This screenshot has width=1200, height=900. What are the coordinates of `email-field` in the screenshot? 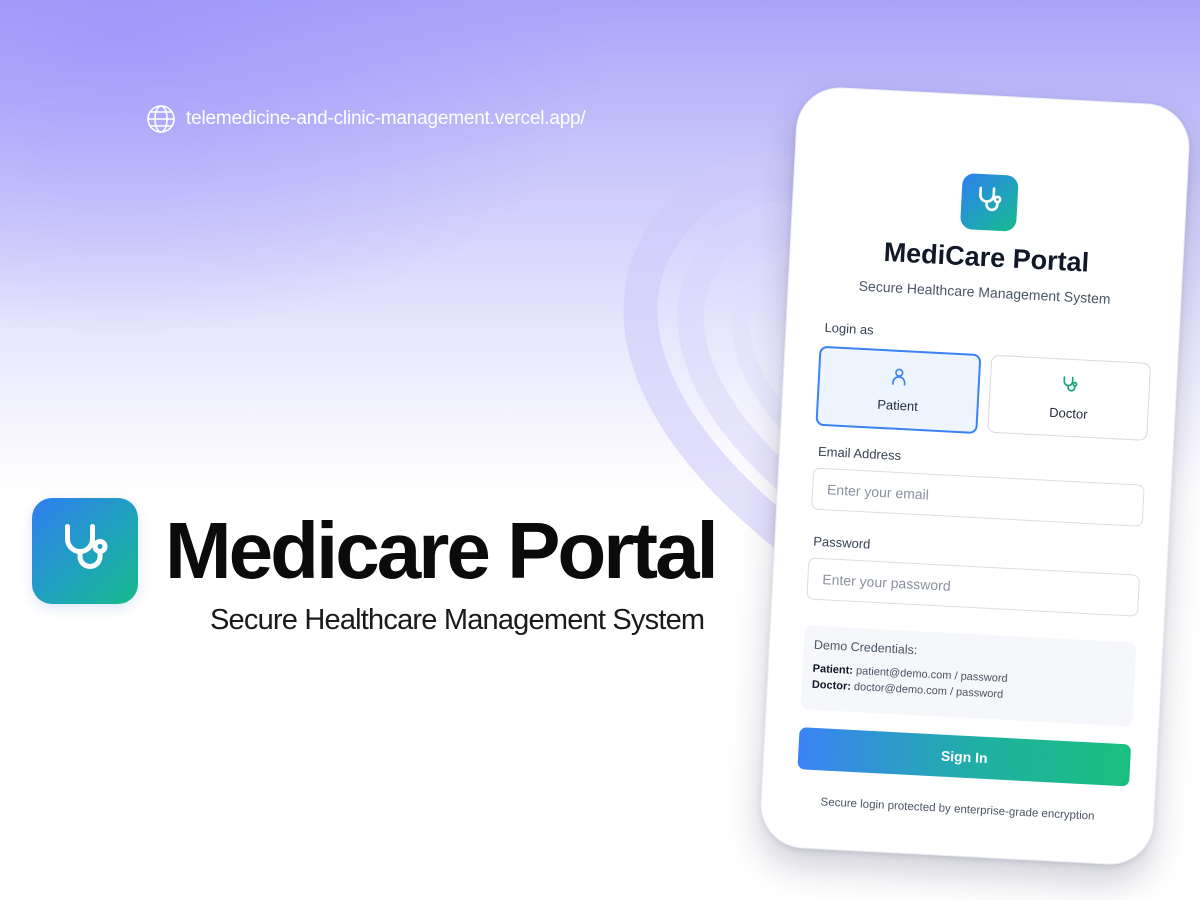 It's located at (978, 497).